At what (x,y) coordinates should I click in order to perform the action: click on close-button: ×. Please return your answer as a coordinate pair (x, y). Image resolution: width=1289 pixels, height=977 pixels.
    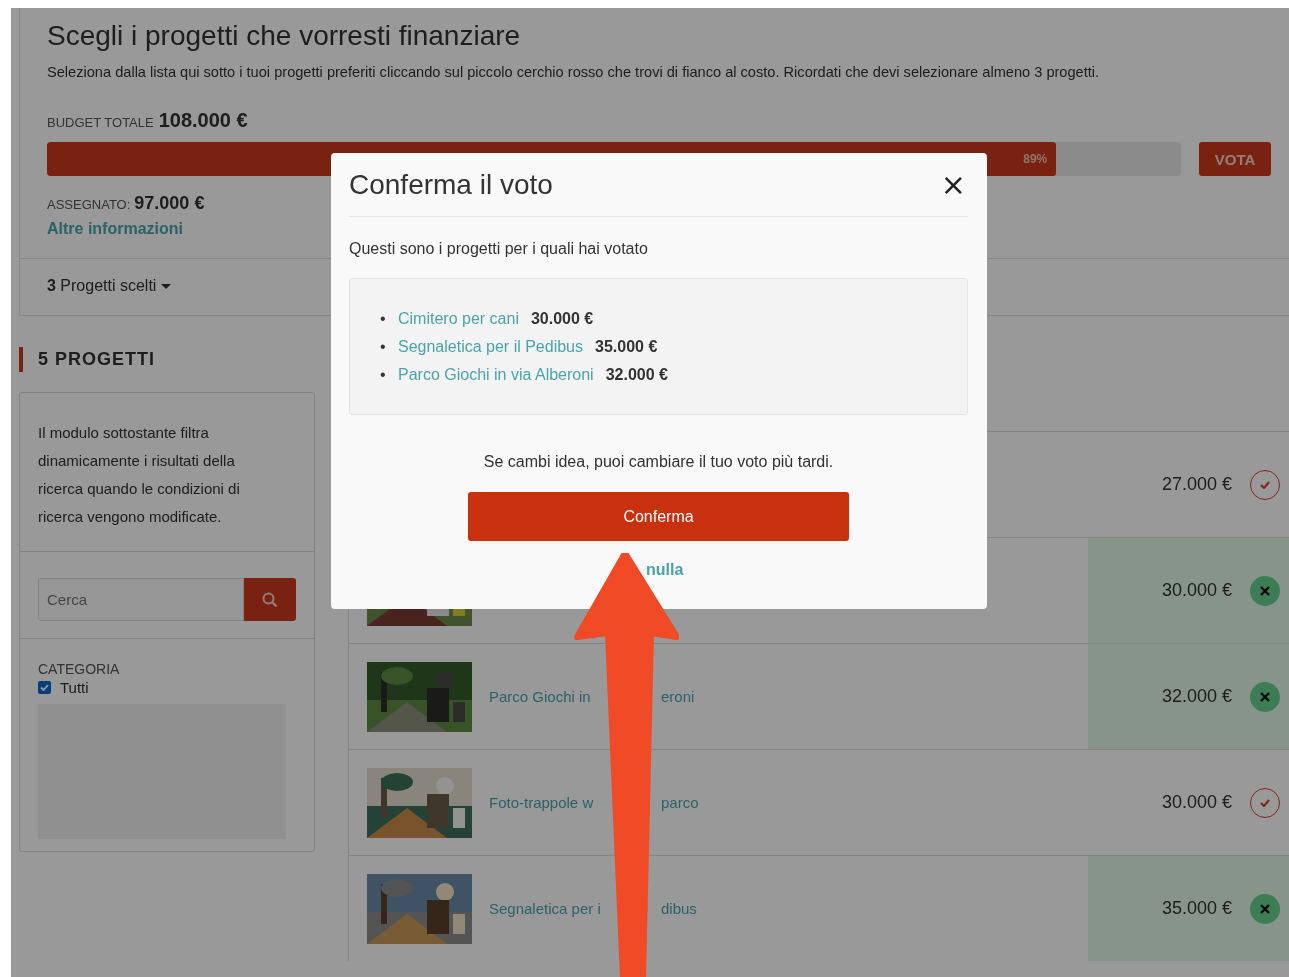
    Looking at the image, I should click on (953, 184).